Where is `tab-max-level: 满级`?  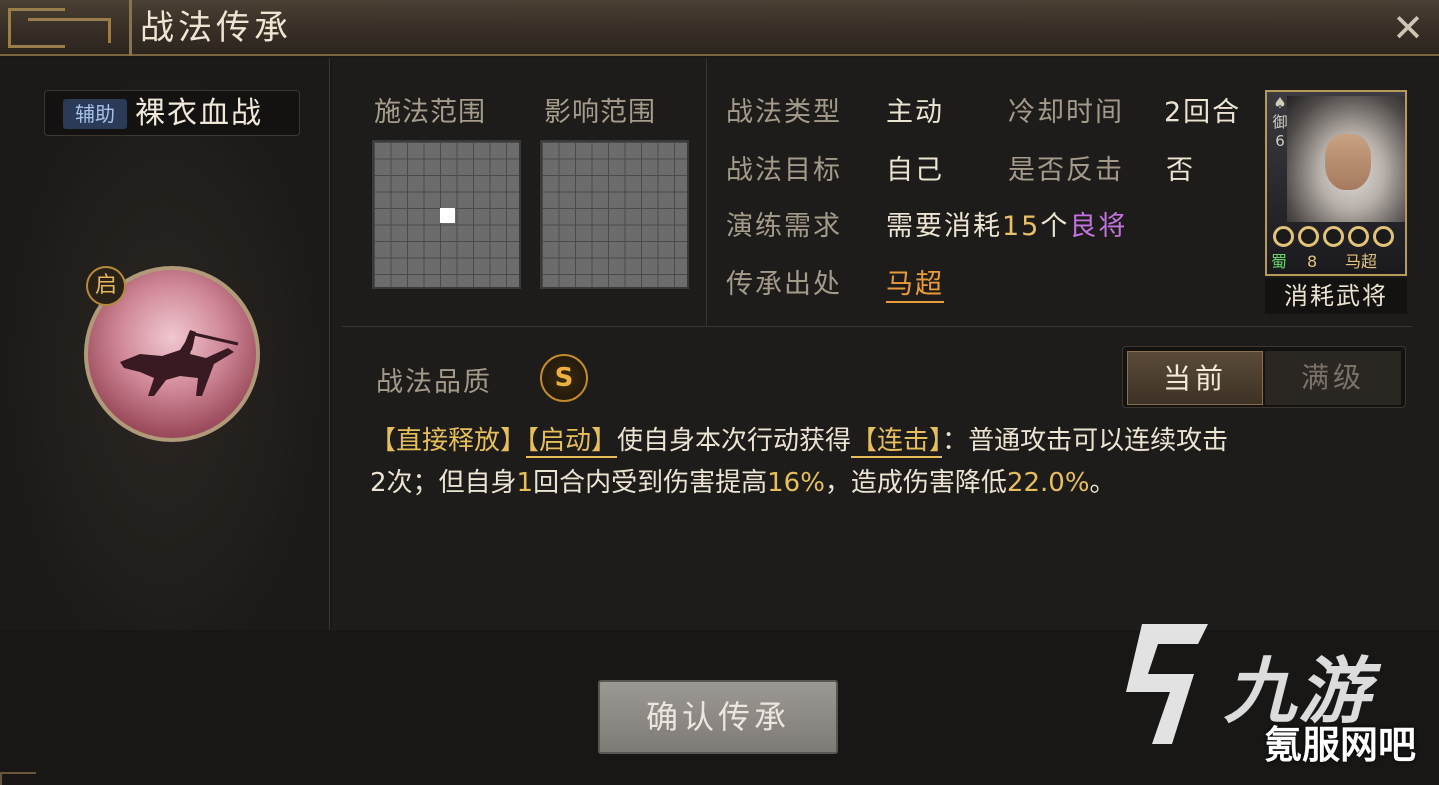 tab-max-level: 满级 is located at coordinates (1333, 378).